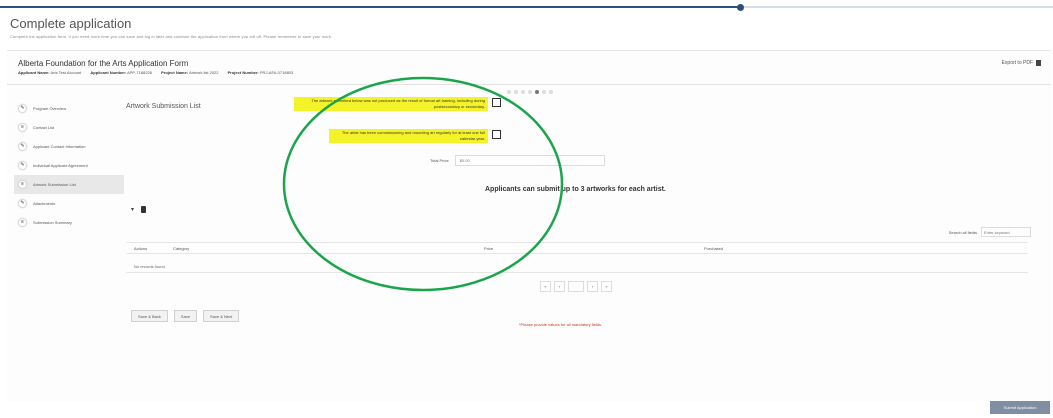 This screenshot has width=1053, height=418. I want to click on meta-label: Project Name:, so click(175, 72).